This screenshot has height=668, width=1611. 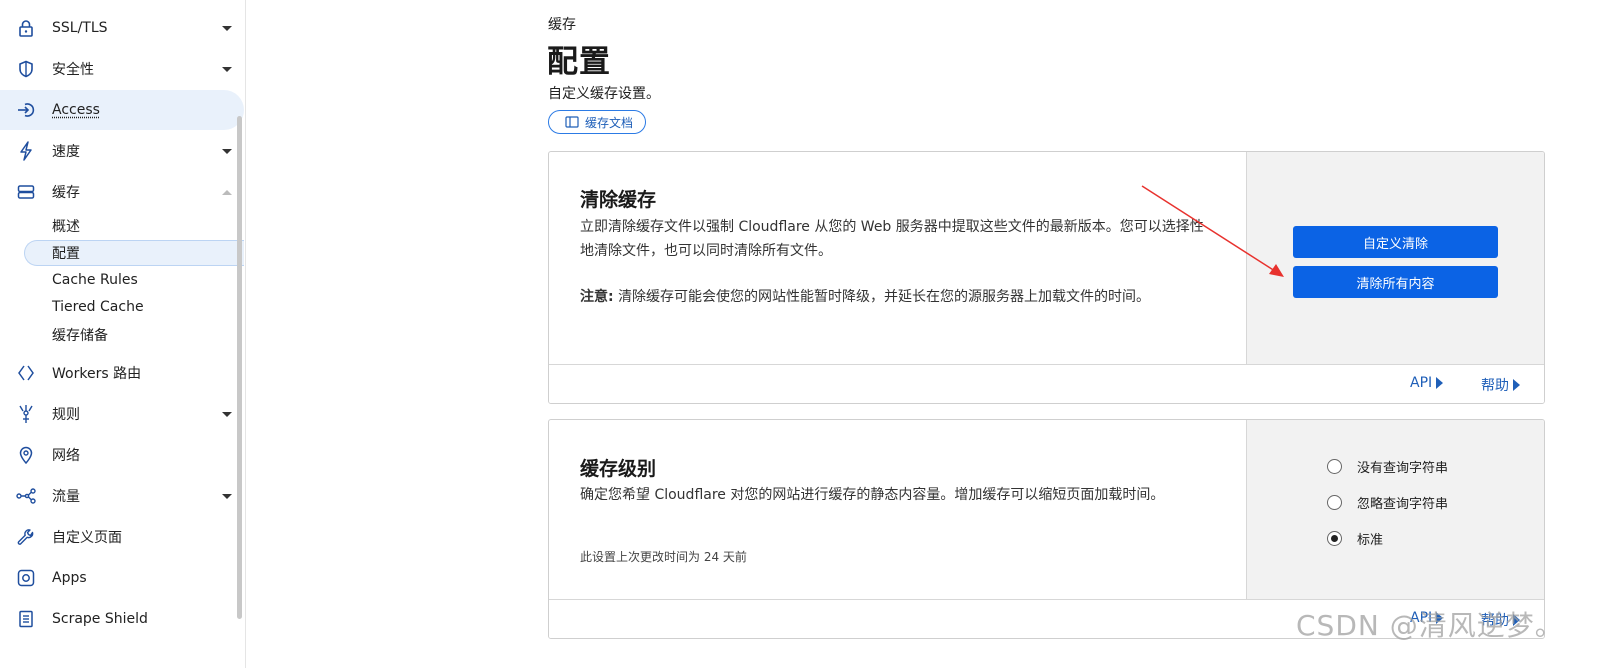 I want to click on radio-standard: 标准, so click(x=1355, y=538).